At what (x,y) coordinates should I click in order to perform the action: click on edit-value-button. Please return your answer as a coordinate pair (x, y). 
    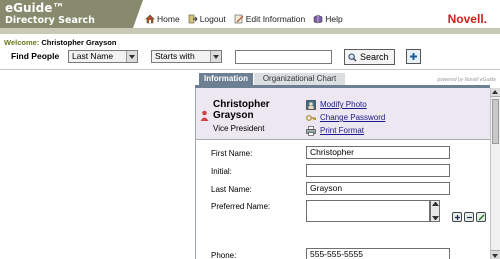
    Looking at the image, I should click on (481, 217).